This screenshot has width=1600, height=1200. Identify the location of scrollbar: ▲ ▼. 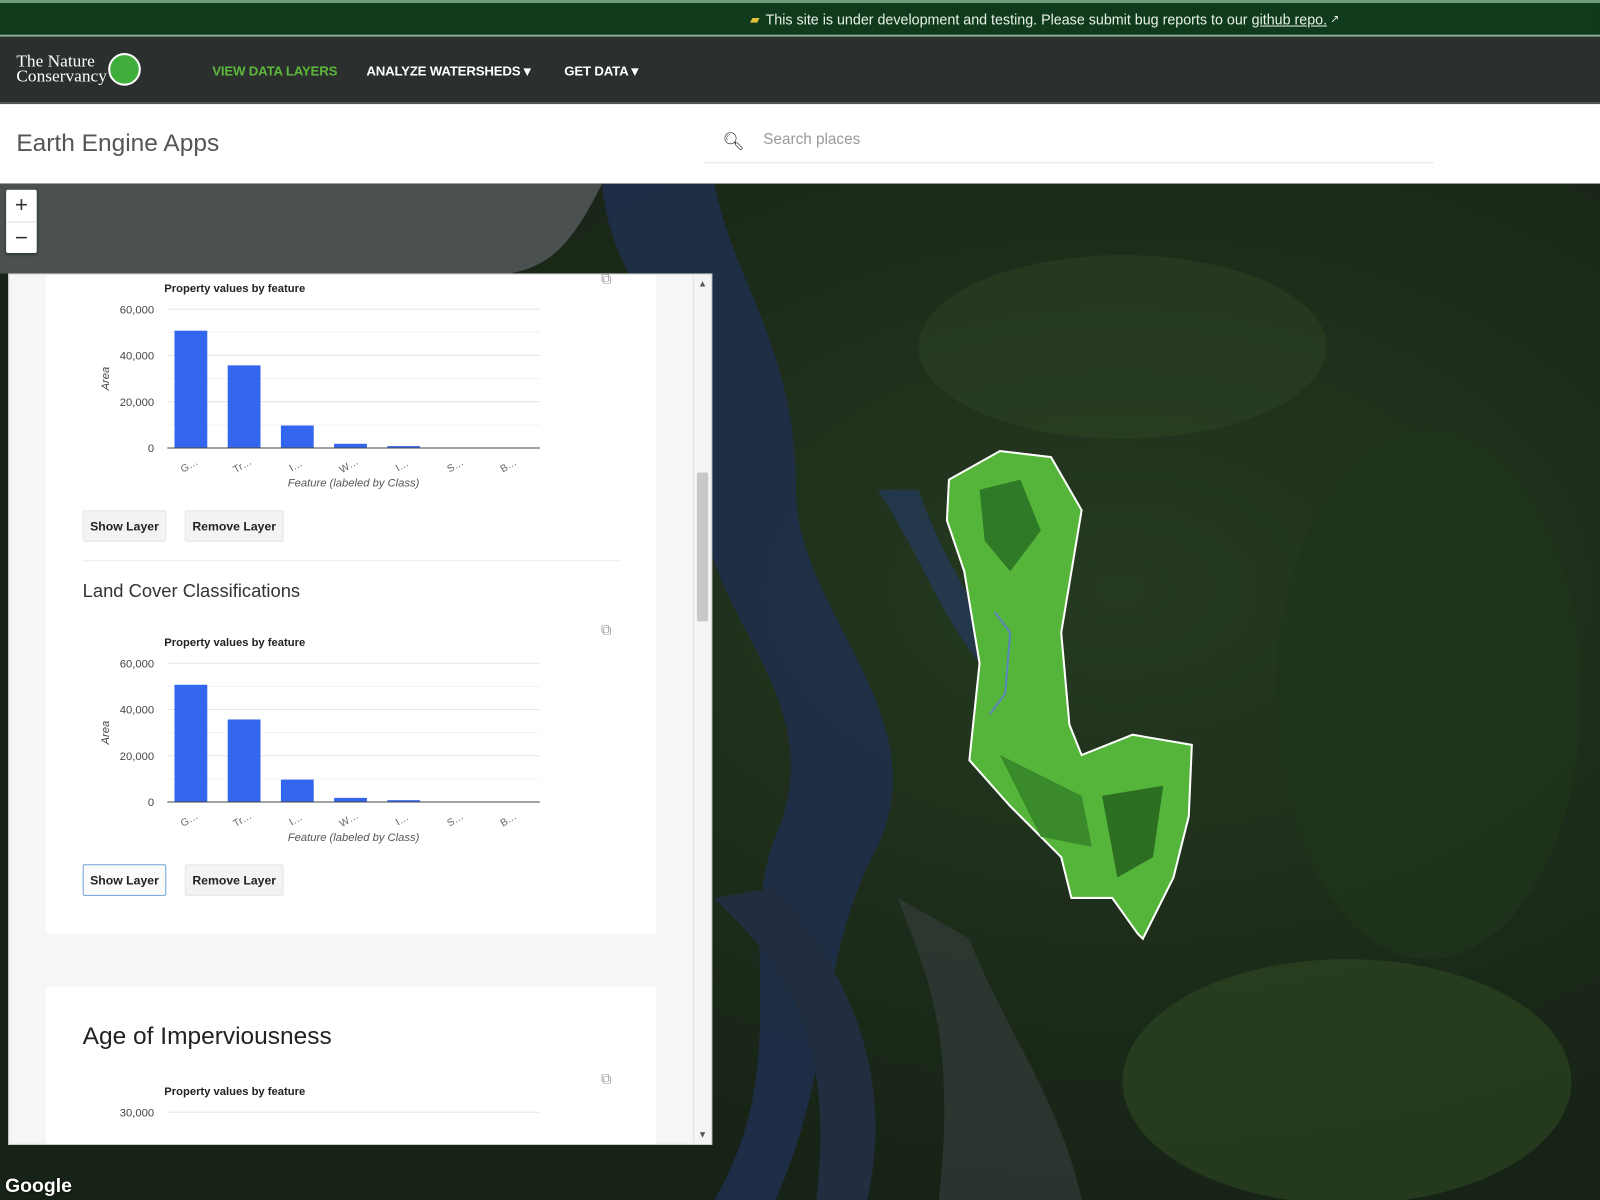
(702, 709).